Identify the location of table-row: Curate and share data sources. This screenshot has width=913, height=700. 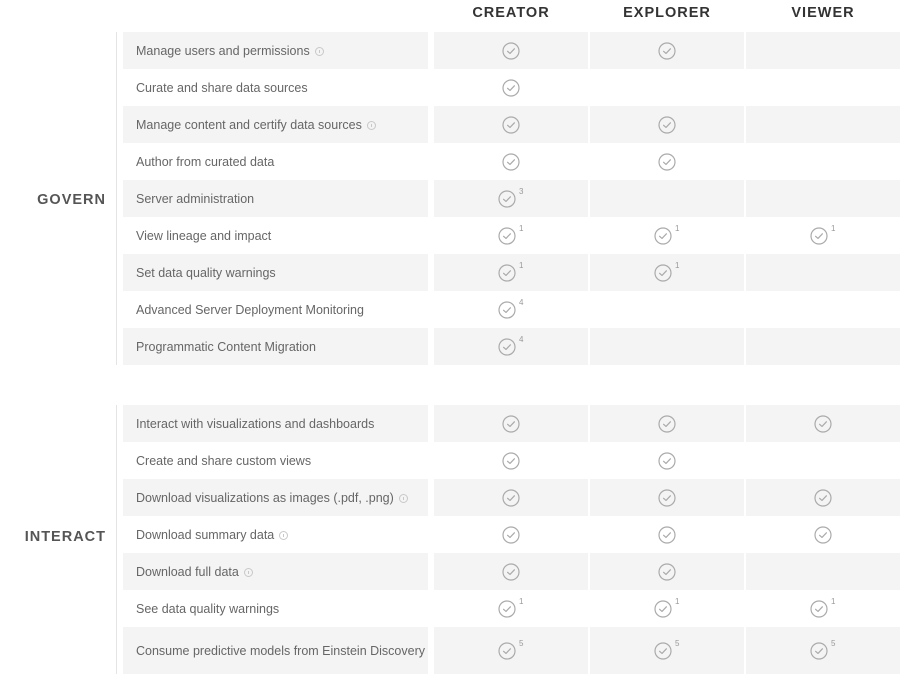
(512, 87).